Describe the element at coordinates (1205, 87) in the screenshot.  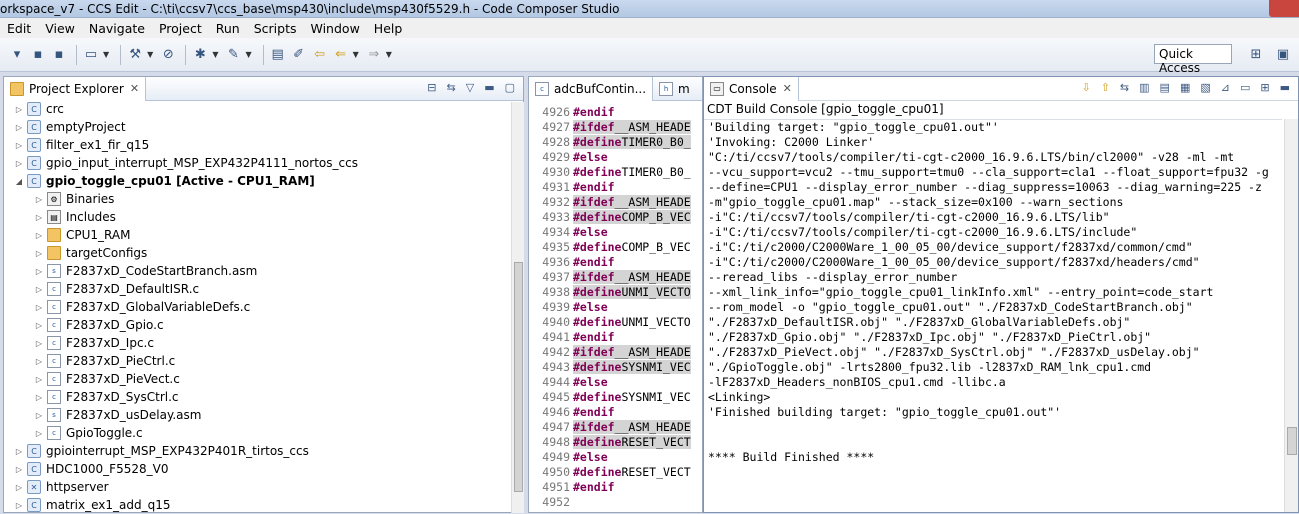
I see `clear-console-icon: ▧` at that location.